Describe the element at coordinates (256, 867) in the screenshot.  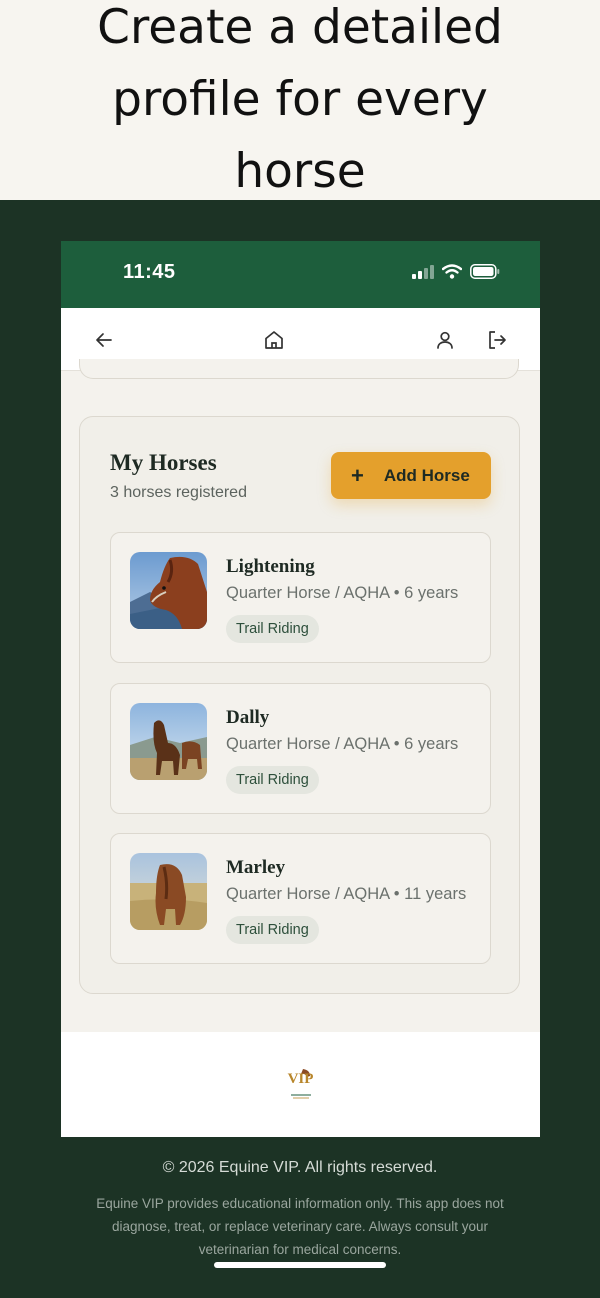
I see `horse-name: Marley` at that location.